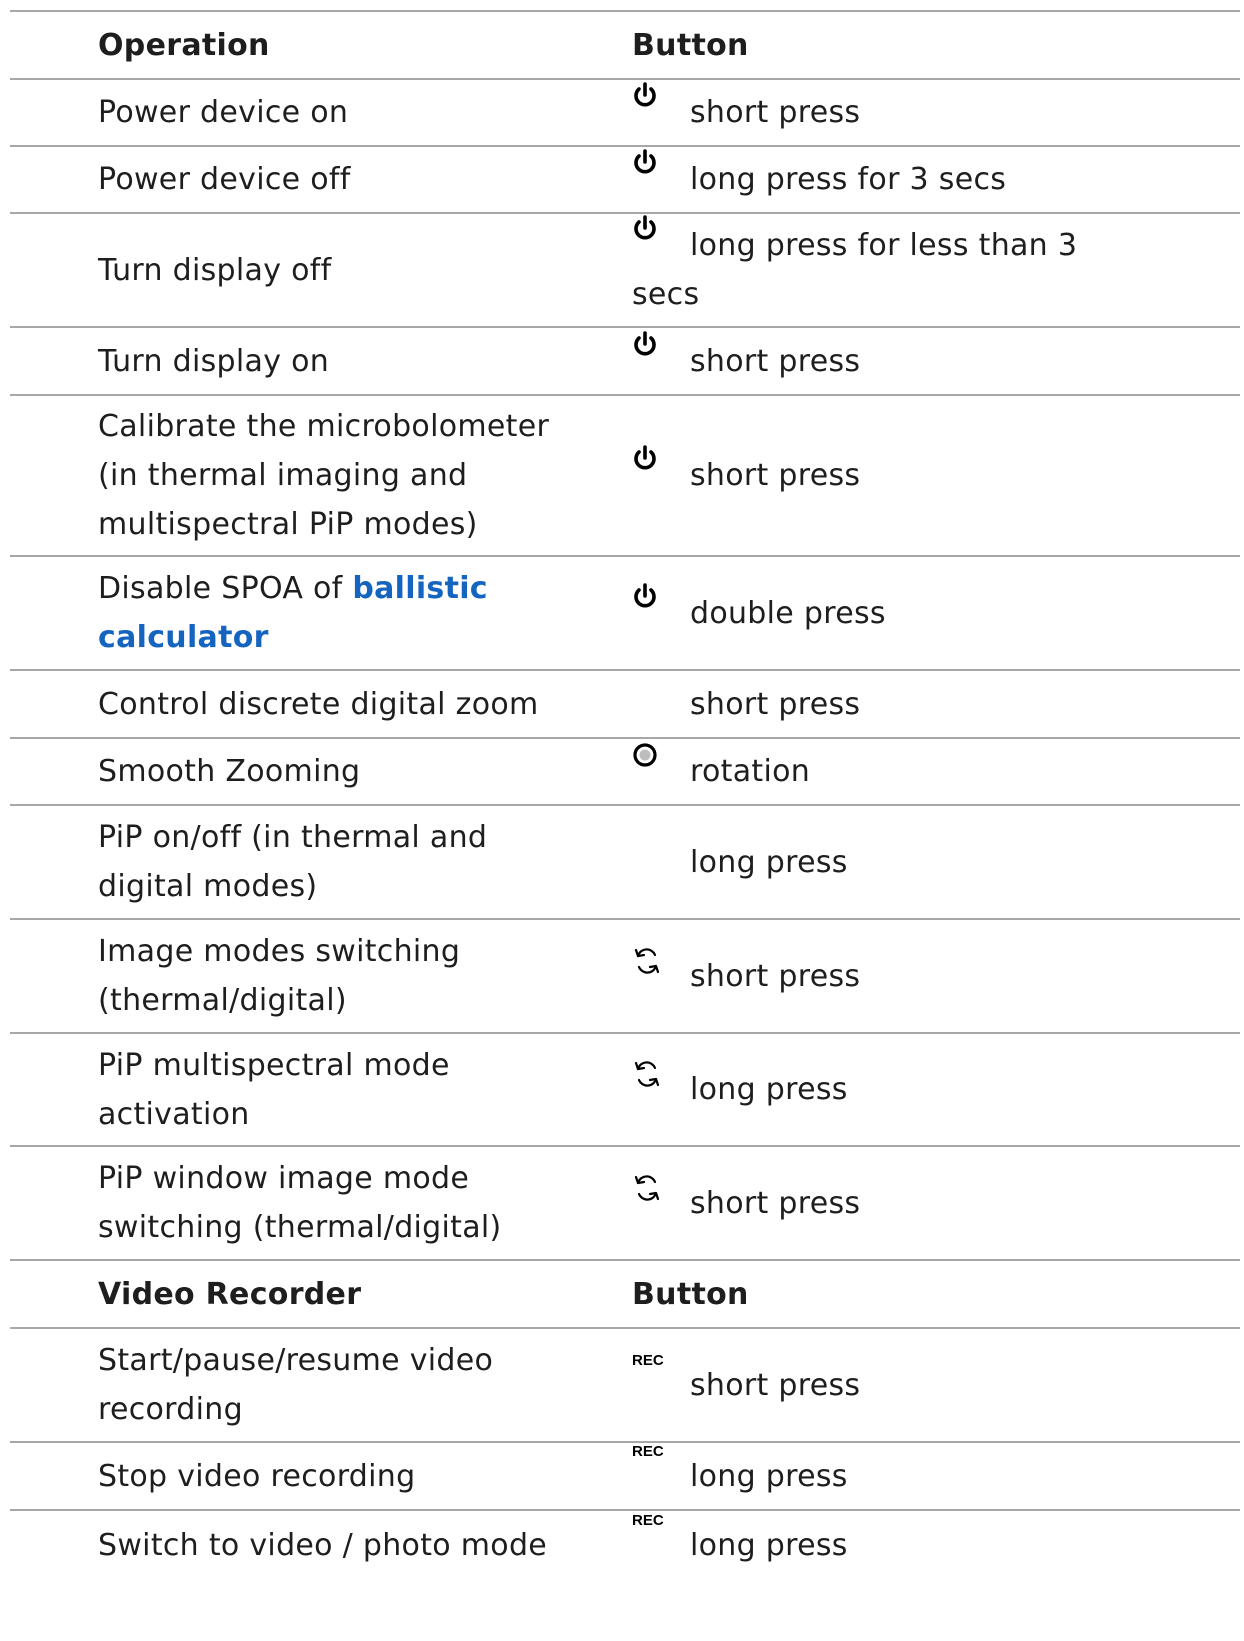  I want to click on operation-cell: Power device off, so click(224, 179).